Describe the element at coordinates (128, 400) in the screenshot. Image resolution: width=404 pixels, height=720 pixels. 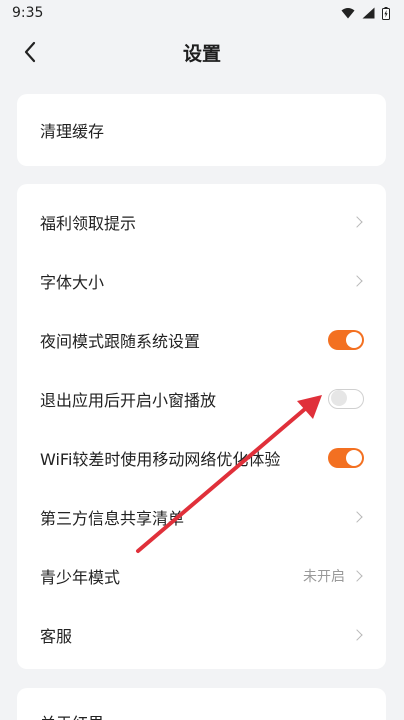
I see `mini-window-label: 退出应用后开启小窗播放` at that location.